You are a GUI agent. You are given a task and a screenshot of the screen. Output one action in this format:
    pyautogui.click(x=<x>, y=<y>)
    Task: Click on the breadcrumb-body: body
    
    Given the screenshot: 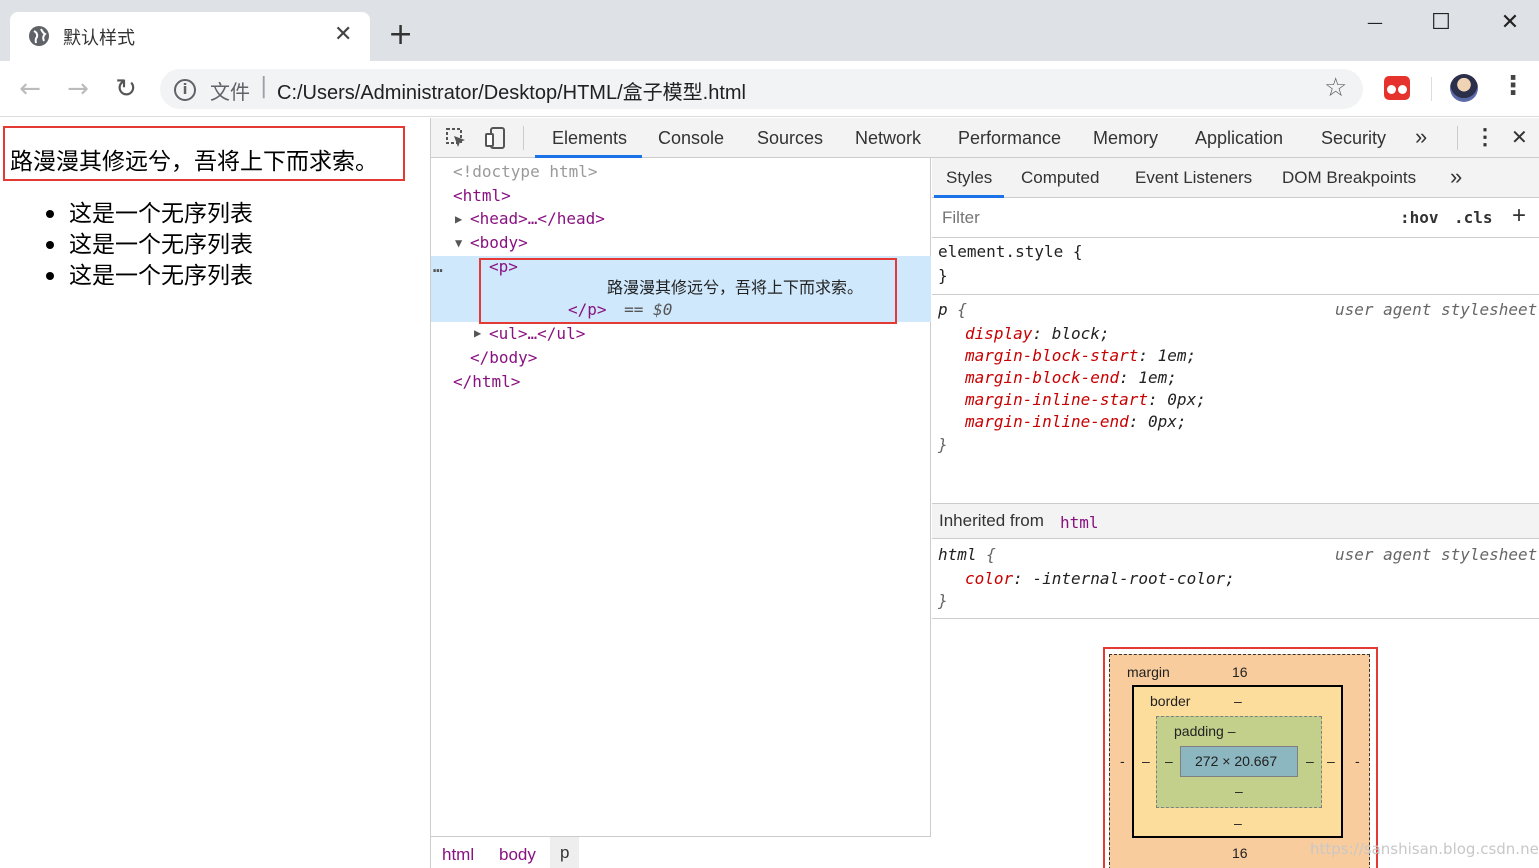 What is the action you would take?
    pyautogui.click(x=517, y=855)
    